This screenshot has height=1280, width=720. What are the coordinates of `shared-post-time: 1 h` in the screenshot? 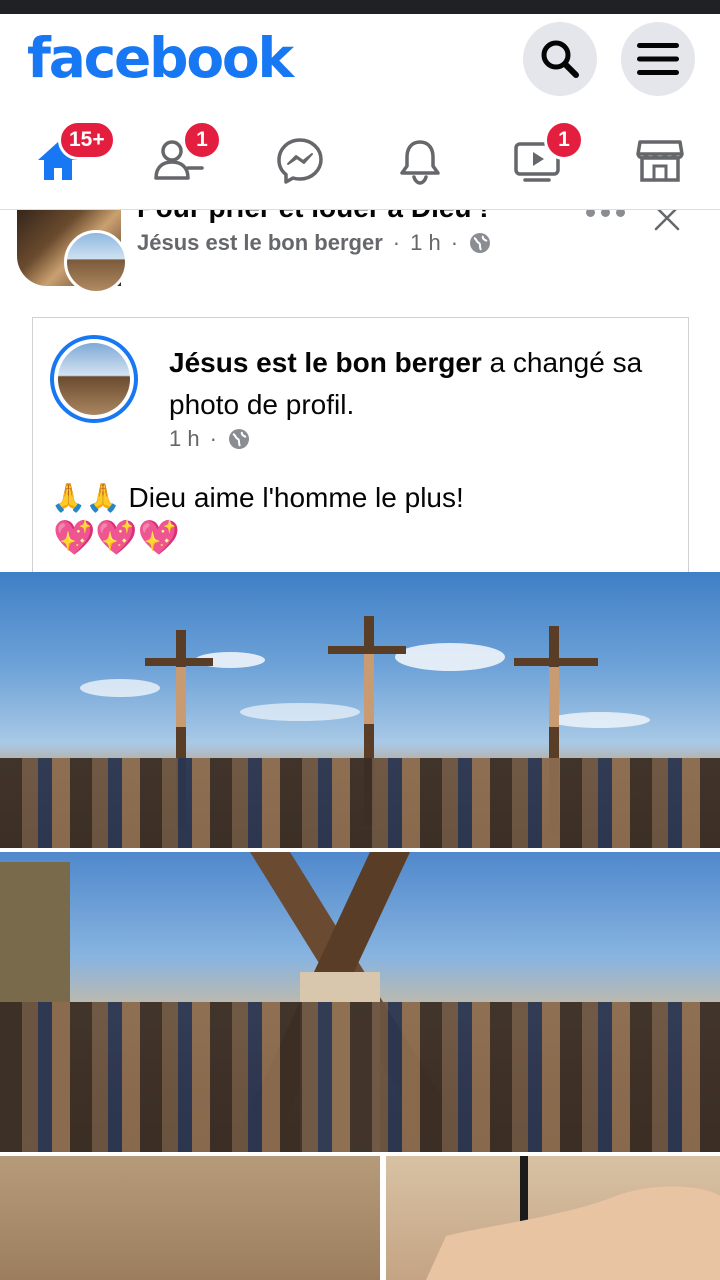 It's located at (184, 439).